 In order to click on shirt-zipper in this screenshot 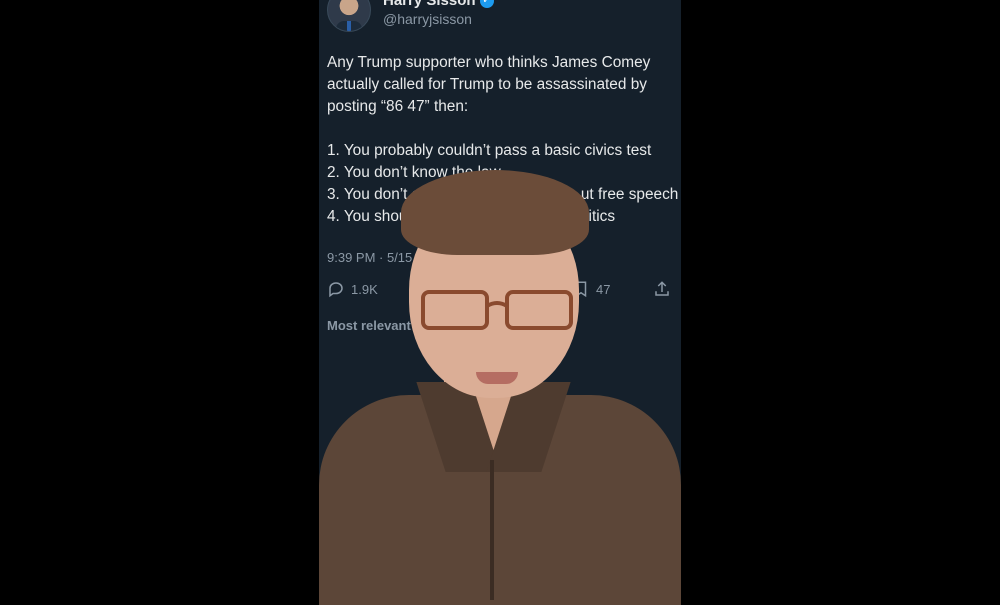, I will do `click(492, 530)`.